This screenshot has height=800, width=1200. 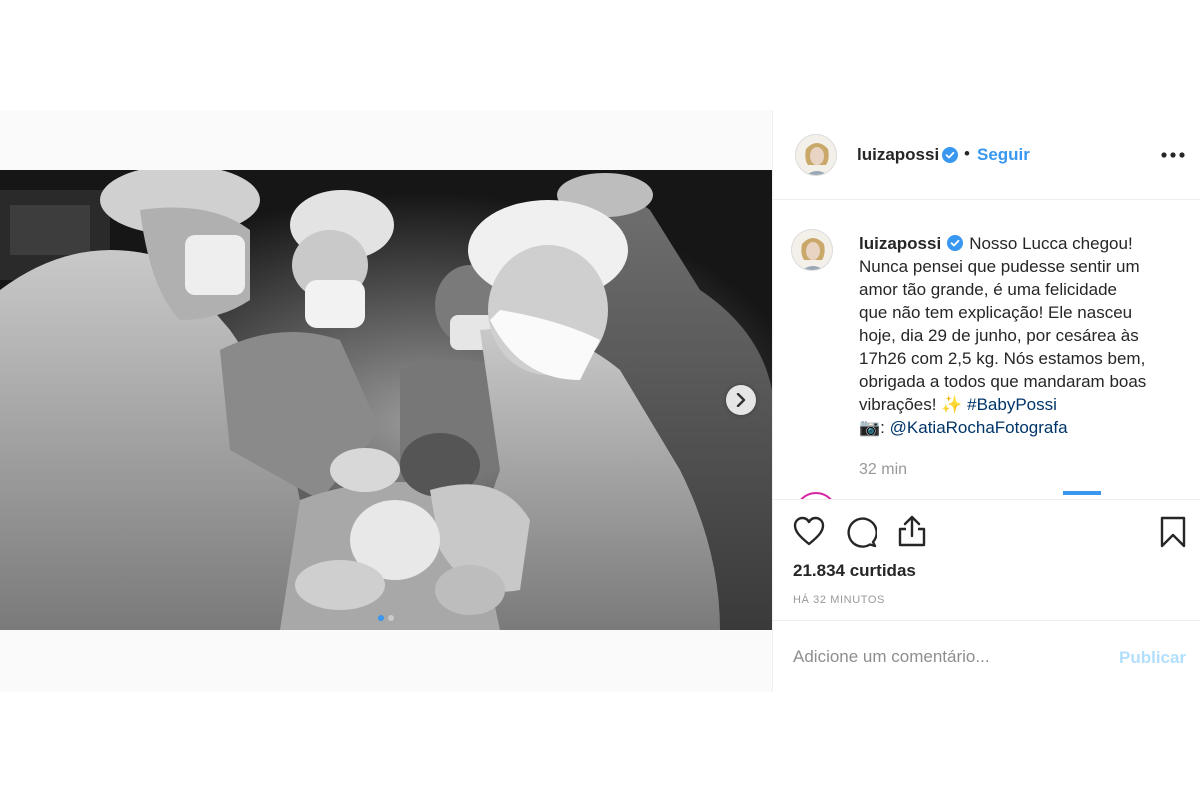 I want to click on carousel-dot-active, so click(x=381, y=618).